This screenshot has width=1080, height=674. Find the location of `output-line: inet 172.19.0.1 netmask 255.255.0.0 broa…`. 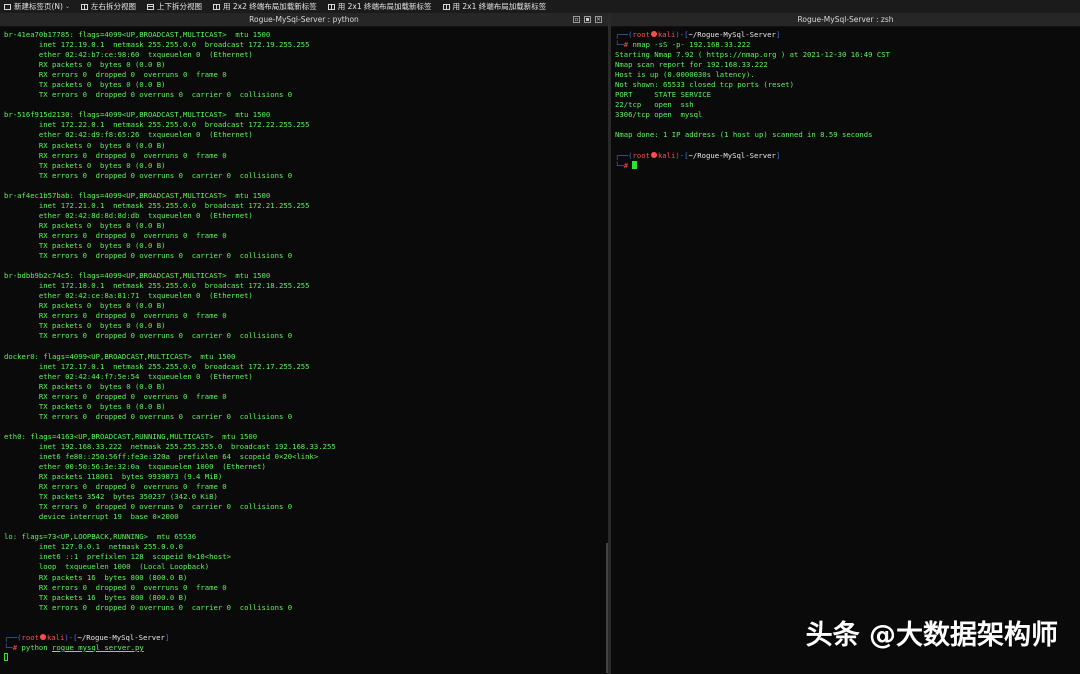

output-line: inet 172.19.0.1 netmask 255.255.0.0 broa… is located at coordinates (157, 45).